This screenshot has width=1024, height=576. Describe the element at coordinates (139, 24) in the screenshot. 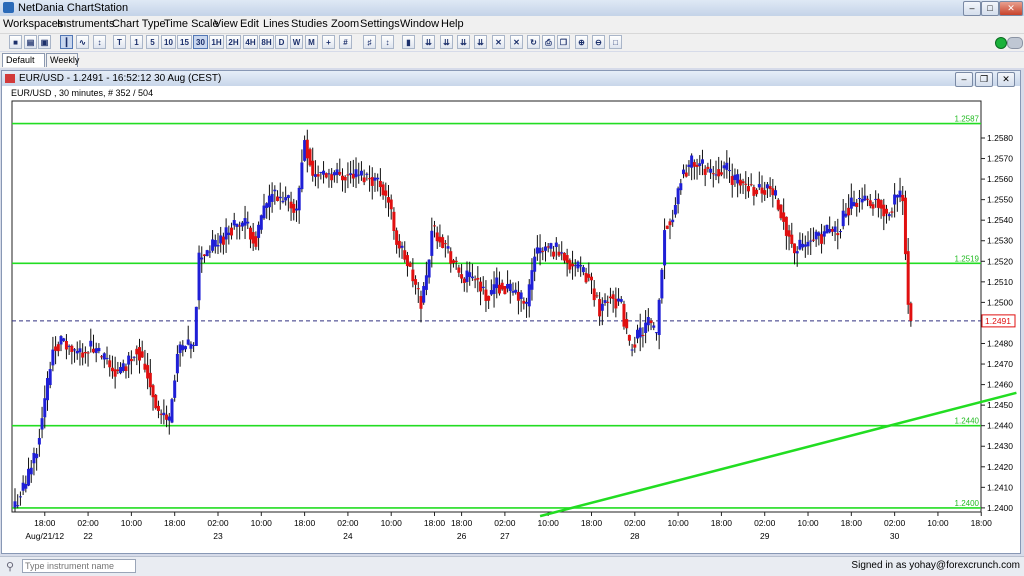

I see `menu-chart-type: Chart Type` at that location.